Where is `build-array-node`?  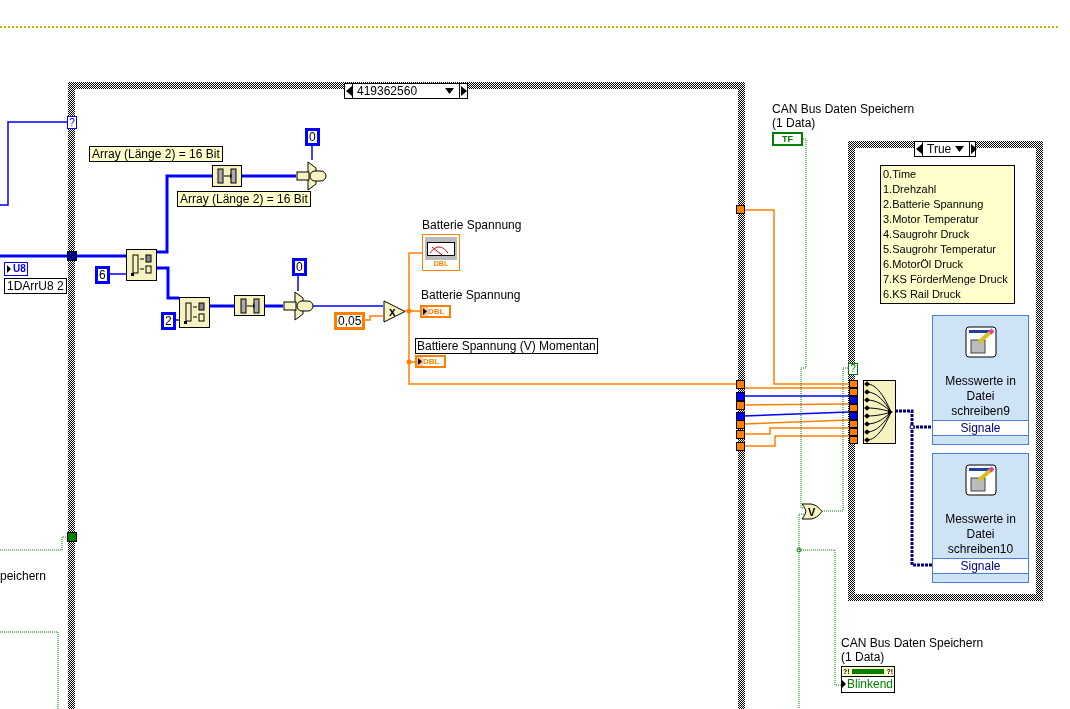
build-array-node is located at coordinates (879, 412).